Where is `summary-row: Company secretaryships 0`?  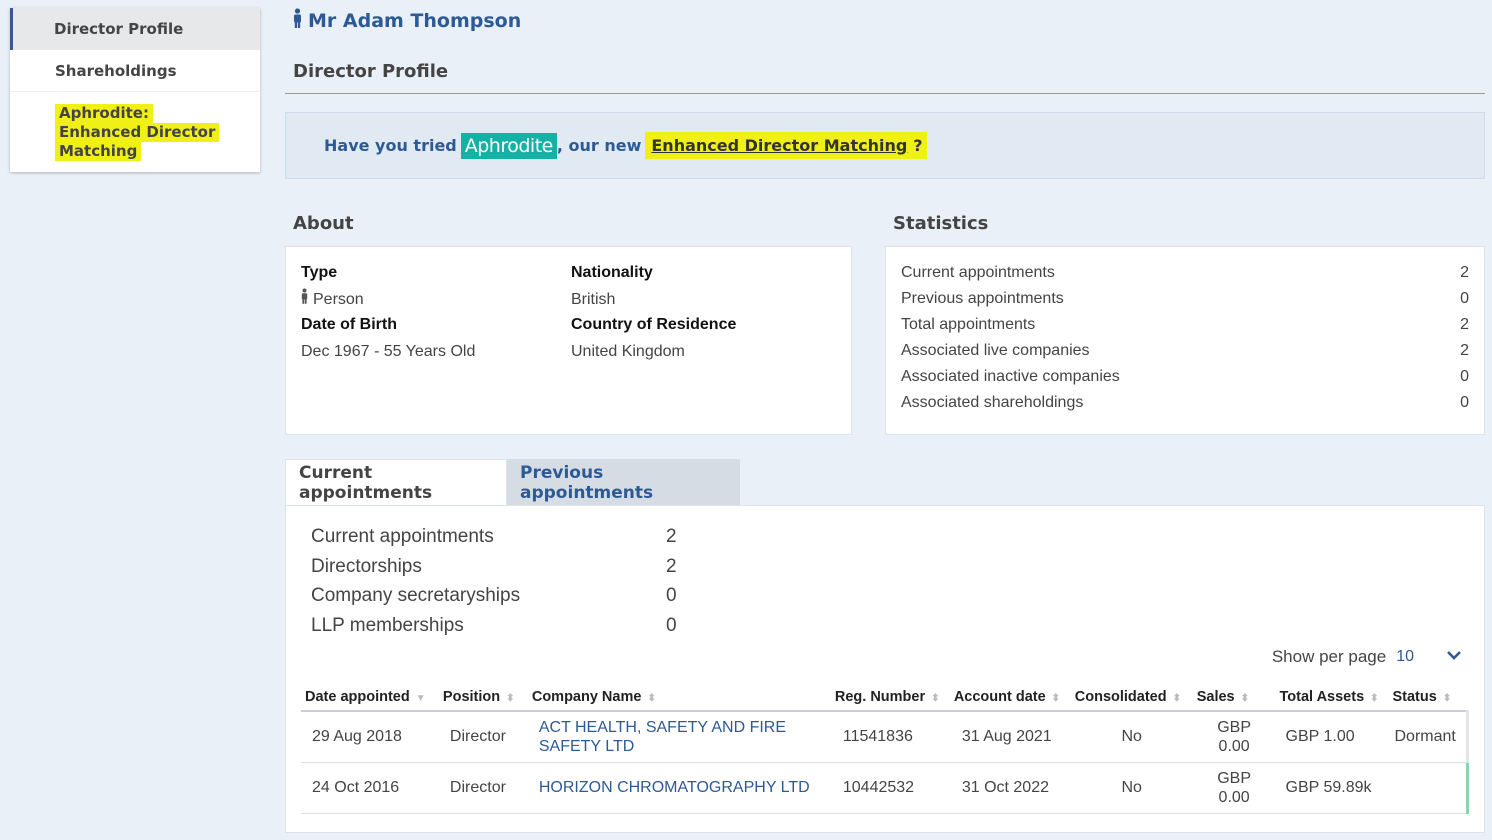 summary-row: Company secretaryships 0 is located at coordinates (494, 597).